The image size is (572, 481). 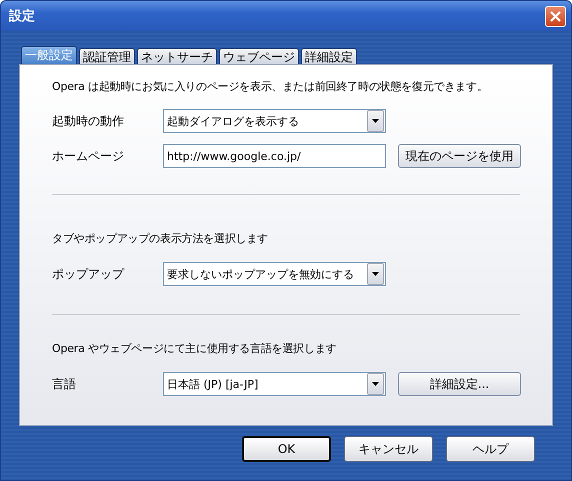 I want to click on dialog-button: ヘルプ, so click(x=490, y=449).